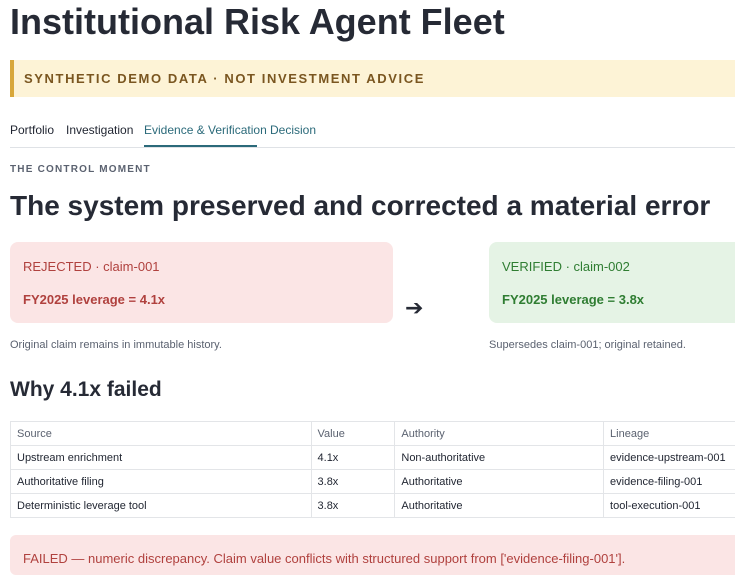  I want to click on column-header-source: Source, so click(161, 434).